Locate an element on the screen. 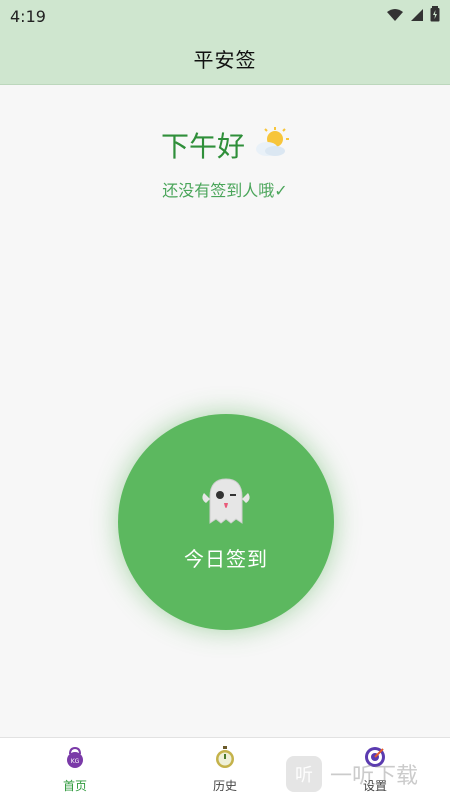 This screenshot has height=801, width=450. svg-text: KG is located at coordinates (75, 761).